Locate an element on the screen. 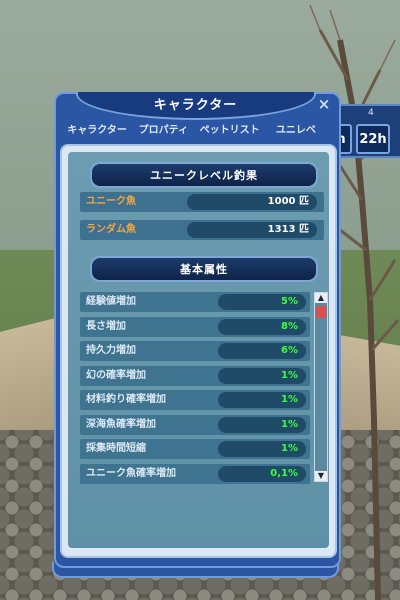 The width and height of the screenshot is (400, 600). attribute-label: 採集時間短縮 is located at coordinates (116, 448).